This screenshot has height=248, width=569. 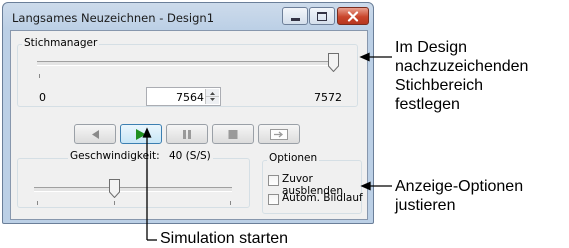 What do you see at coordinates (431, 47) in the screenshot?
I see `range-callout-line1: Im Design` at bounding box center [431, 47].